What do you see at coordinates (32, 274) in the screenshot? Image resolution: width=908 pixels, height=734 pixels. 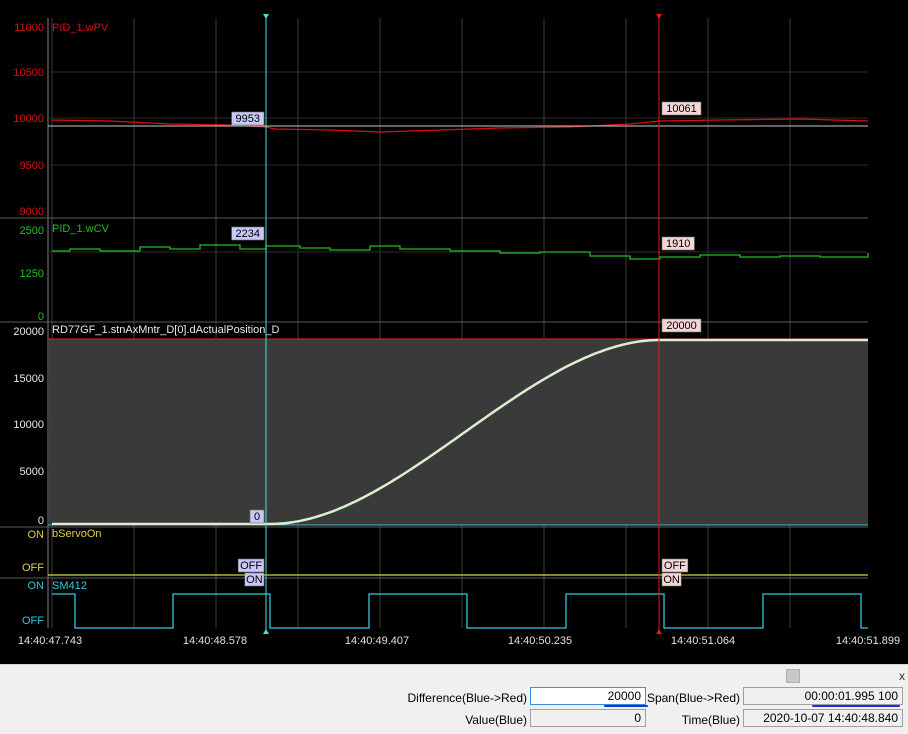 I see `axis-tick-label-cv: 1250` at bounding box center [32, 274].